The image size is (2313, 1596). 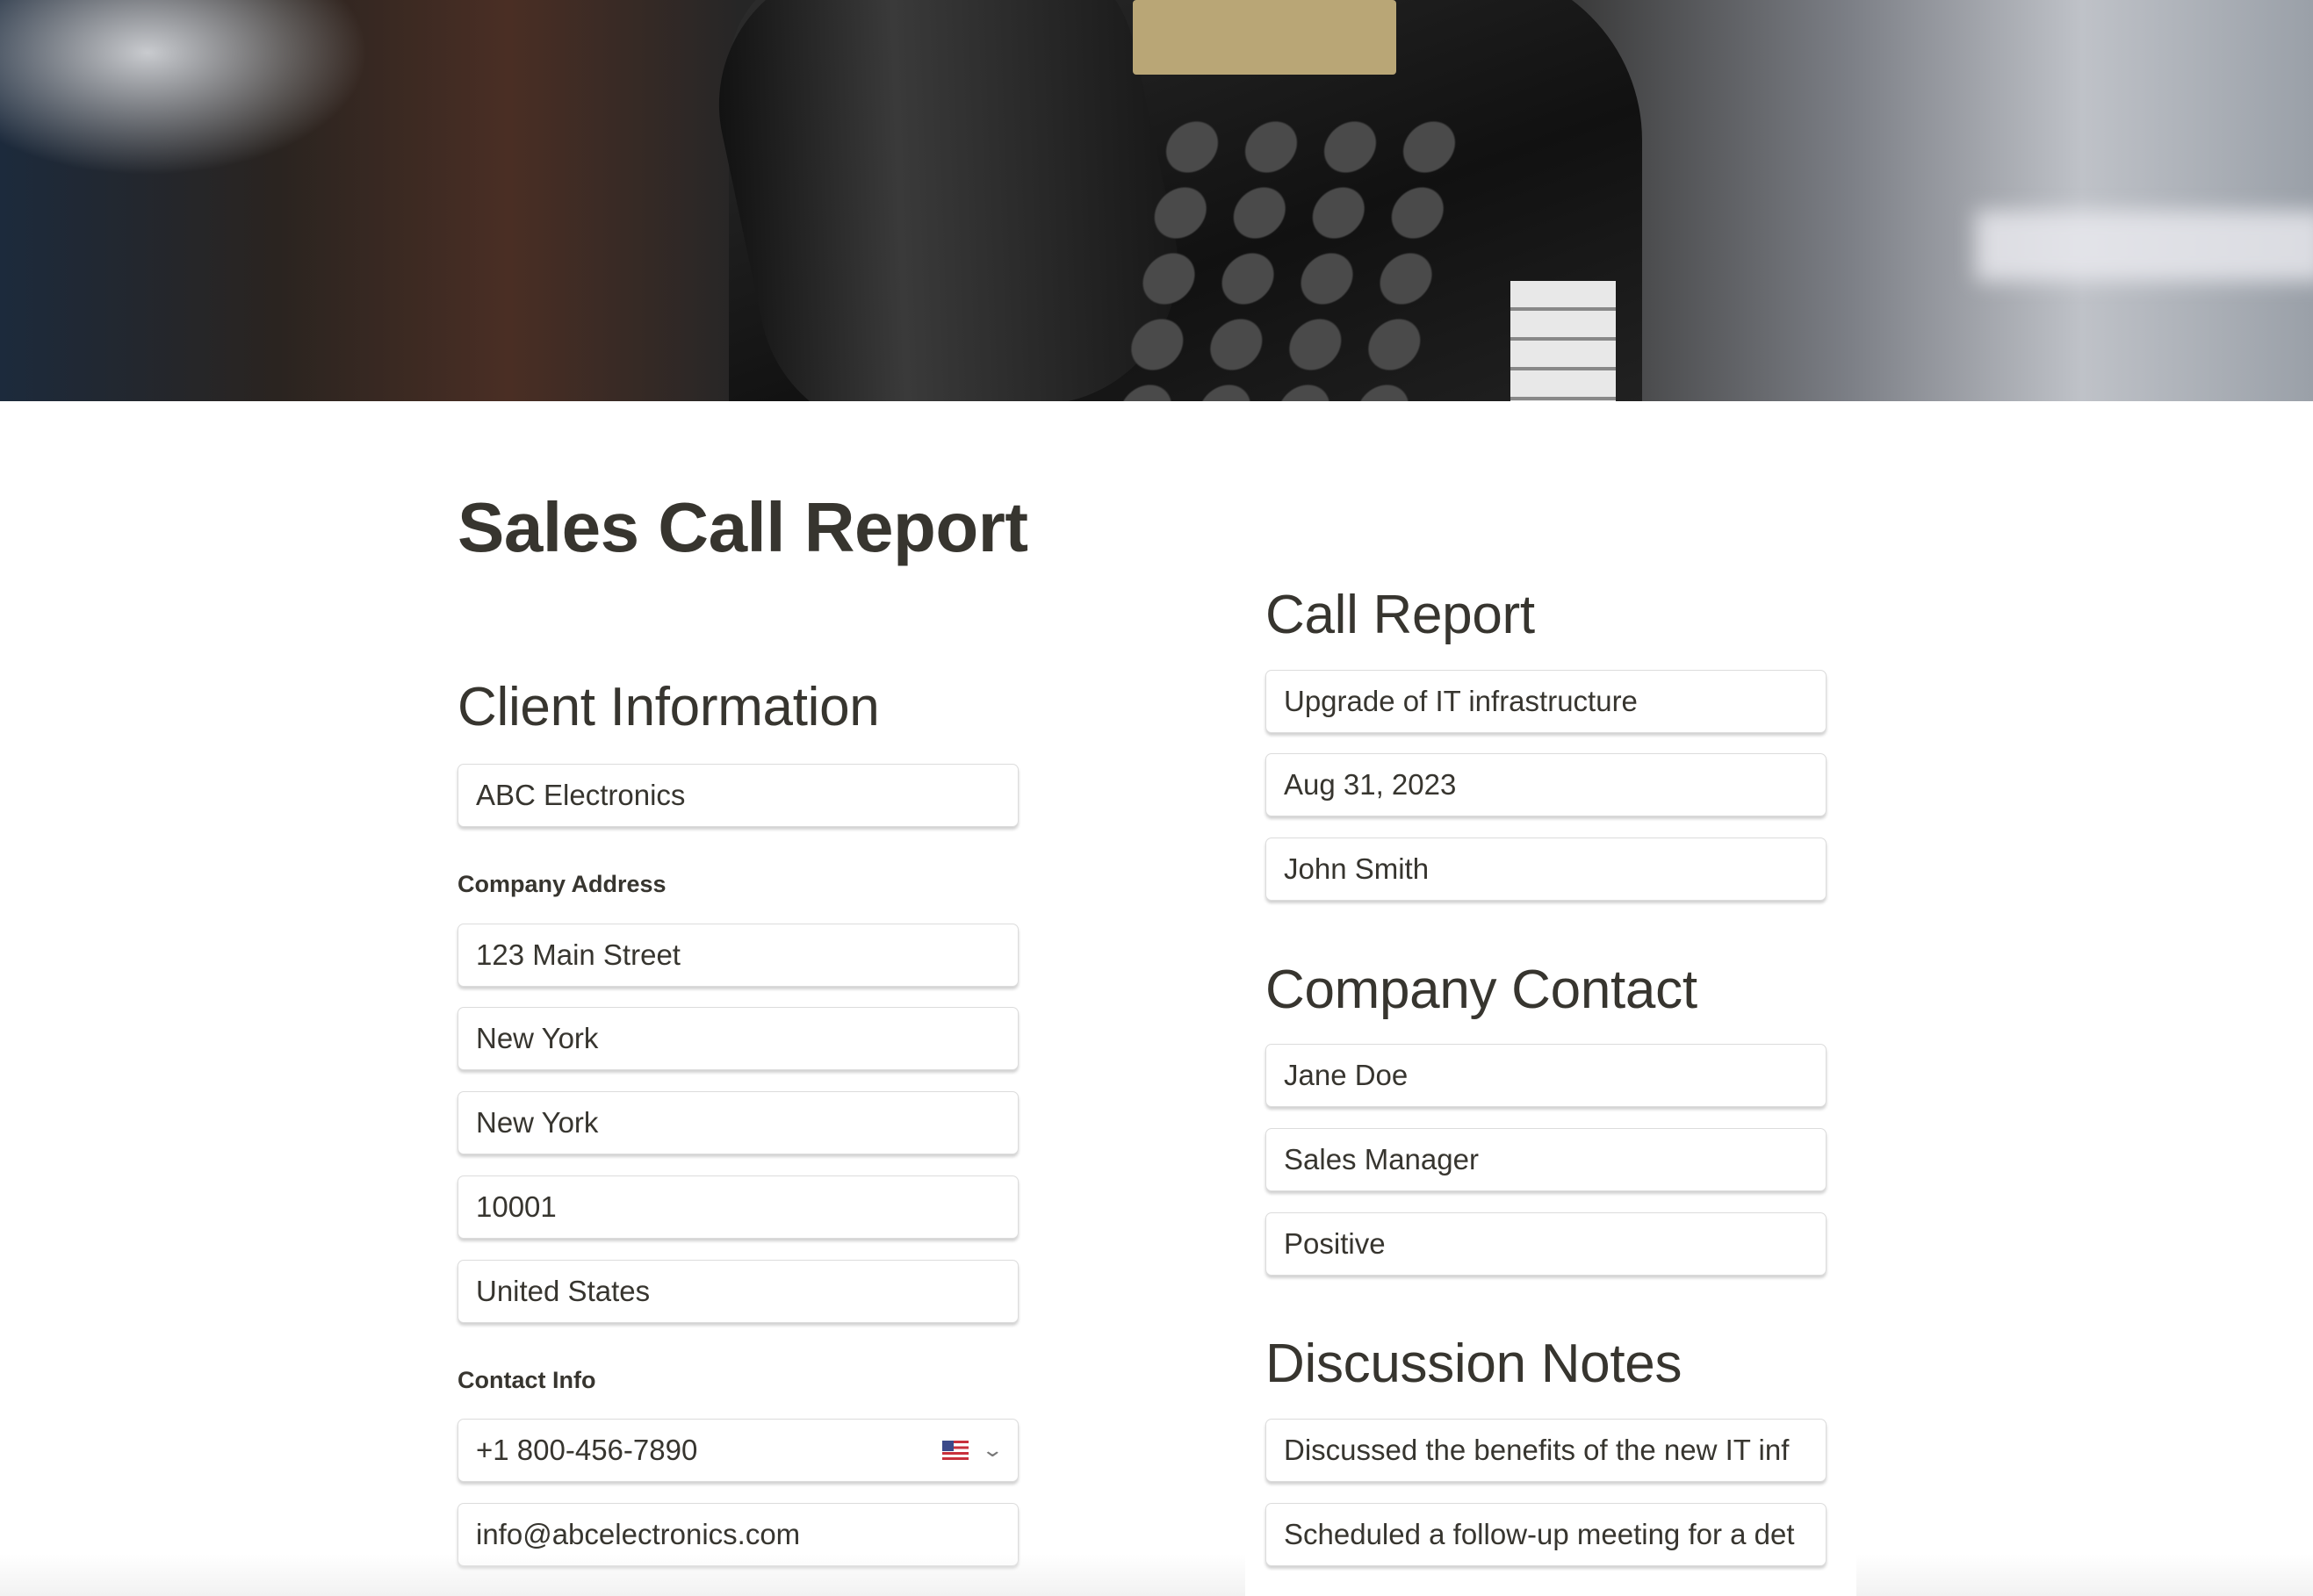 What do you see at coordinates (638, 1534) in the screenshot?
I see `field-value: info@abcelectronics.com` at bounding box center [638, 1534].